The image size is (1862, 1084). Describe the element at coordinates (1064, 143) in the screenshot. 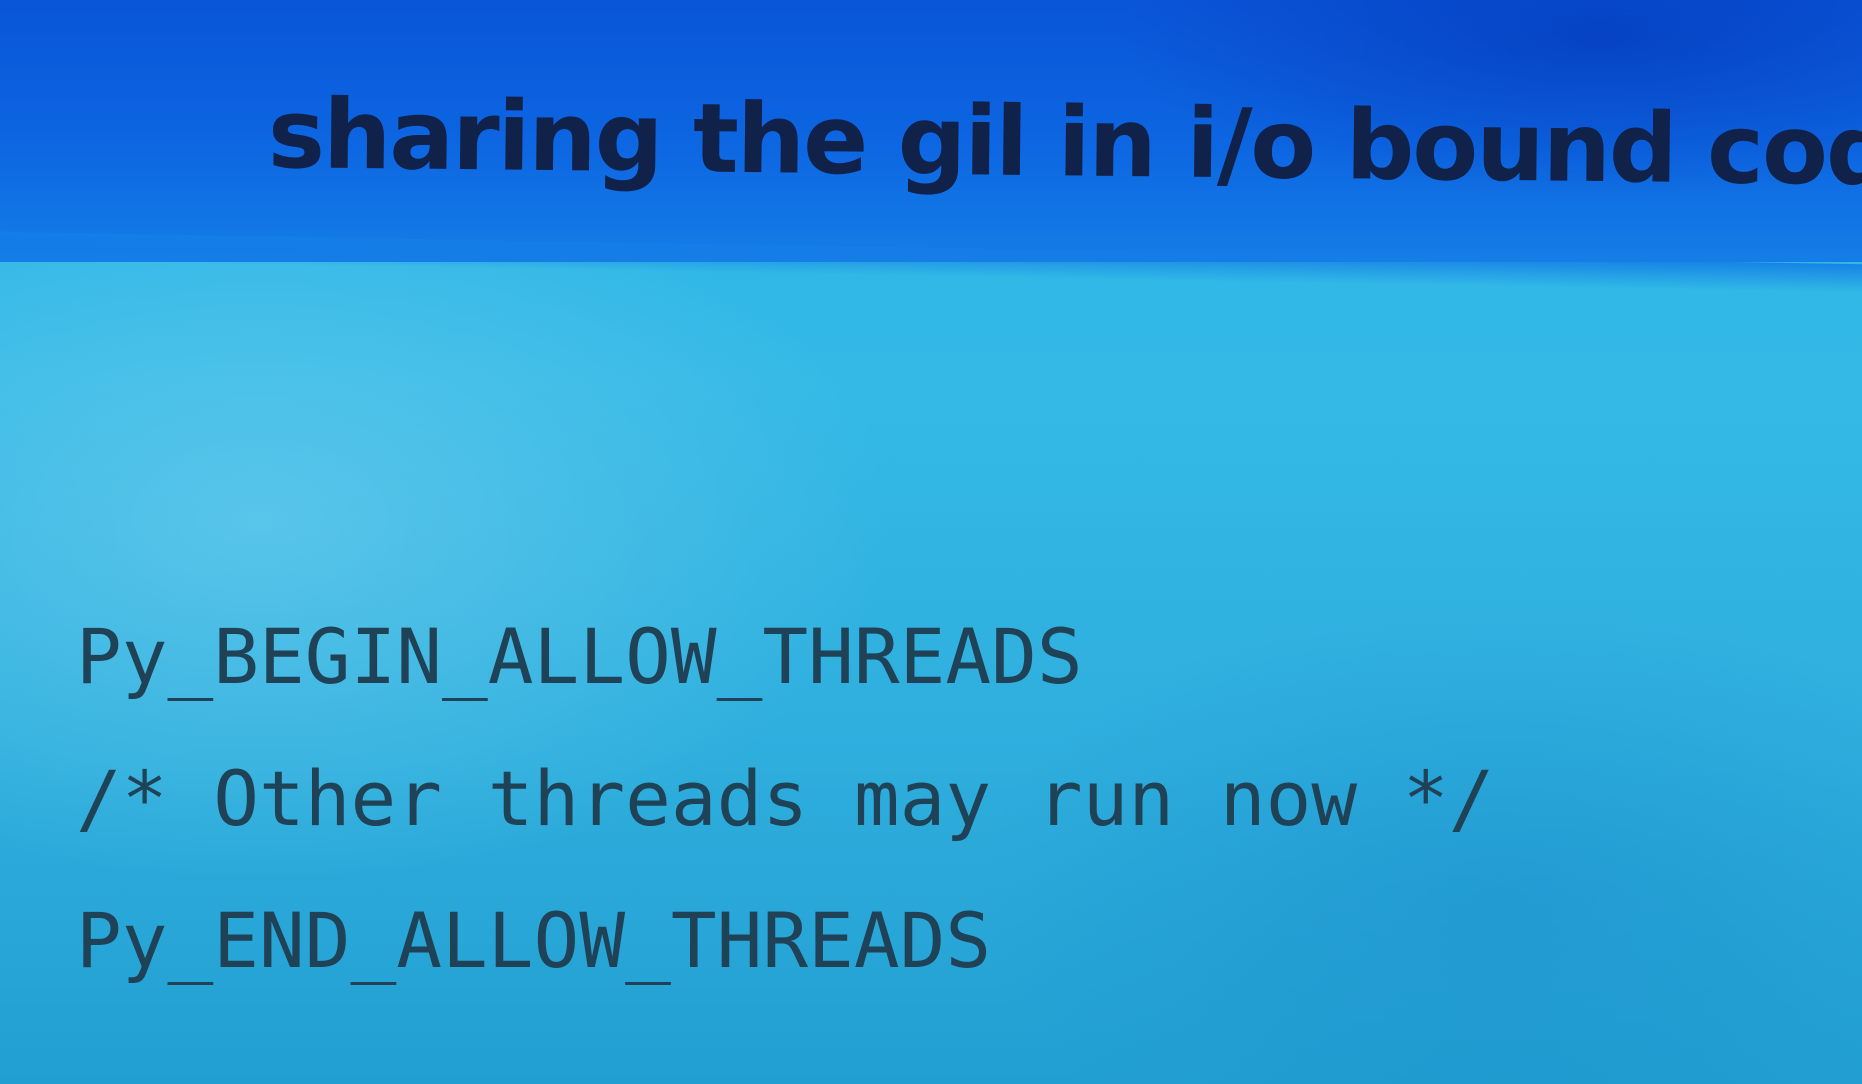

I see `slide-title: sharing the gil in i/o bound code` at that location.